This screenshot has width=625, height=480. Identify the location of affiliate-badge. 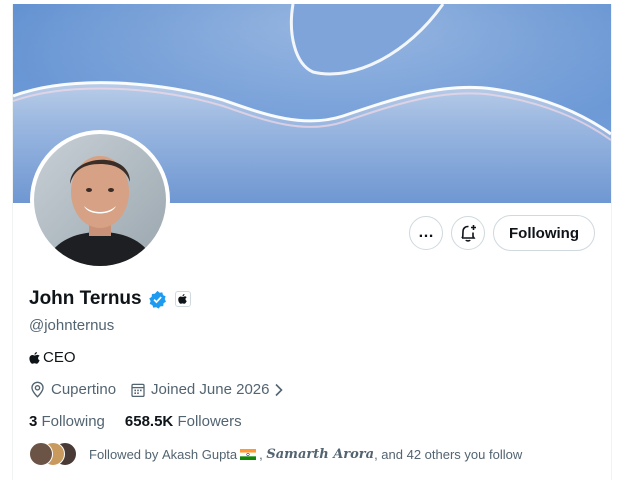
(182, 299).